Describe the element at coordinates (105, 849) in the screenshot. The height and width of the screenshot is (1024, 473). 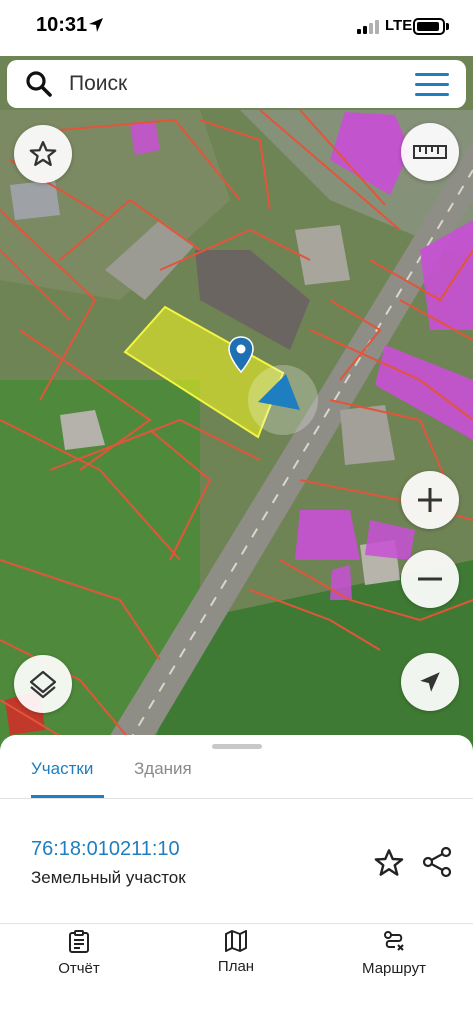
I see `parcel-cadastral-number: 76:18:010211:10` at that location.